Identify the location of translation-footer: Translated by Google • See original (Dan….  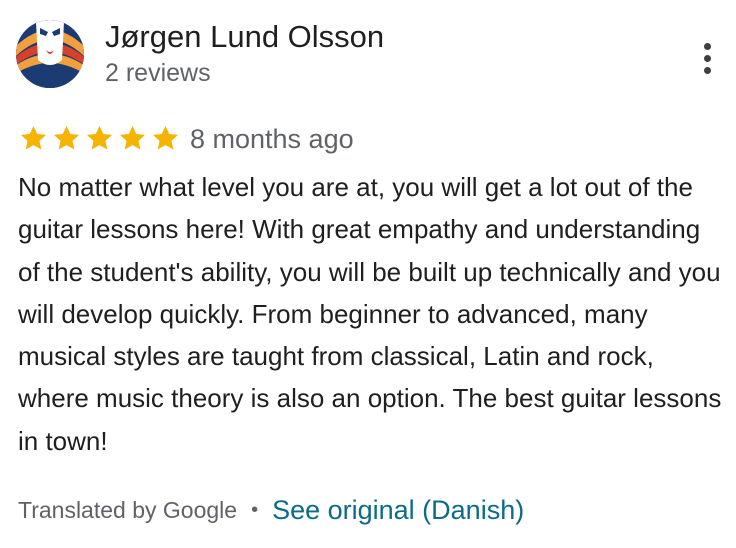
(271, 510).